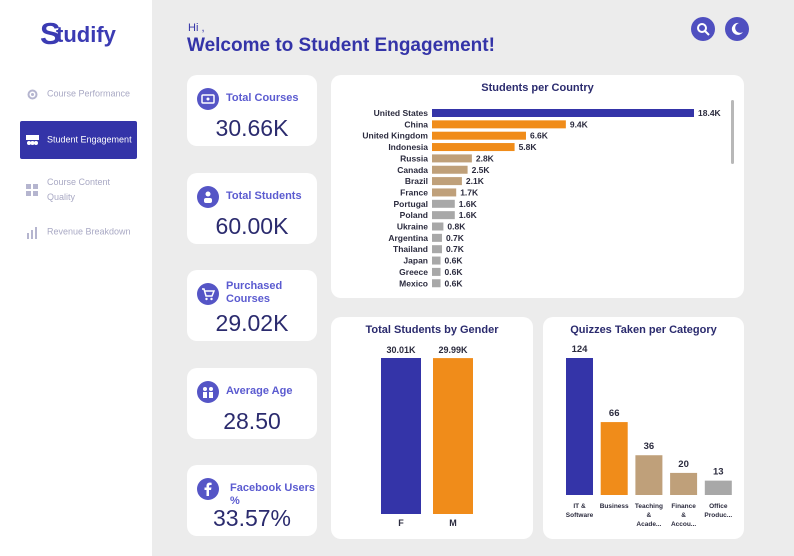 Image resolution: width=794 pixels, height=556 pixels. What do you see at coordinates (401, 113) in the screenshot?
I see `country-label: United States` at bounding box center [401, 113].